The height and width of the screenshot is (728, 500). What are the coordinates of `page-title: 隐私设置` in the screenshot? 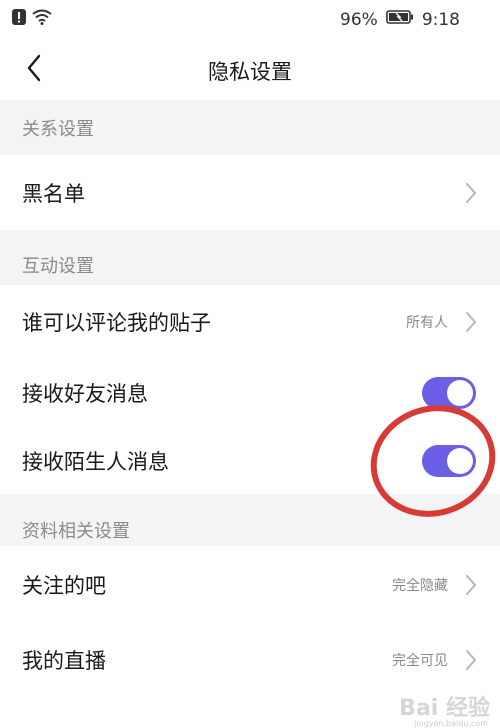 It's located at (250, 72).